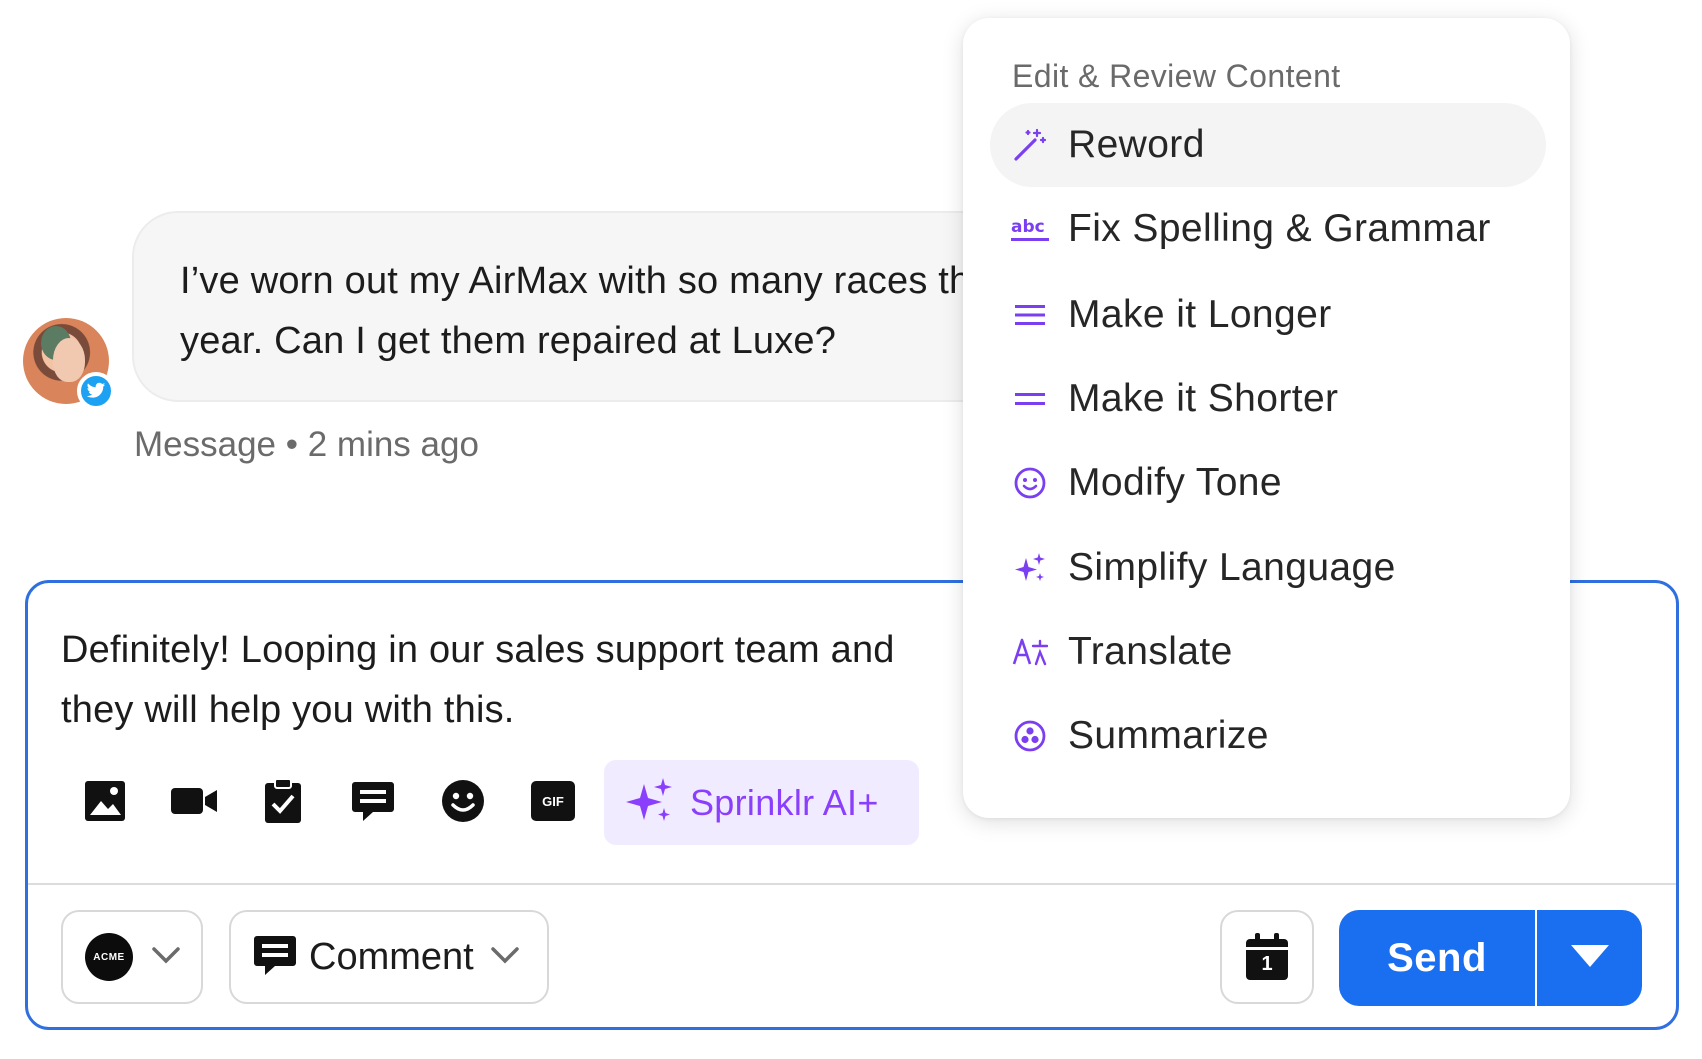 This screenshot has width=1702, height=1059. I want to click on menu-item-label: Reword, so click(1136, 144).